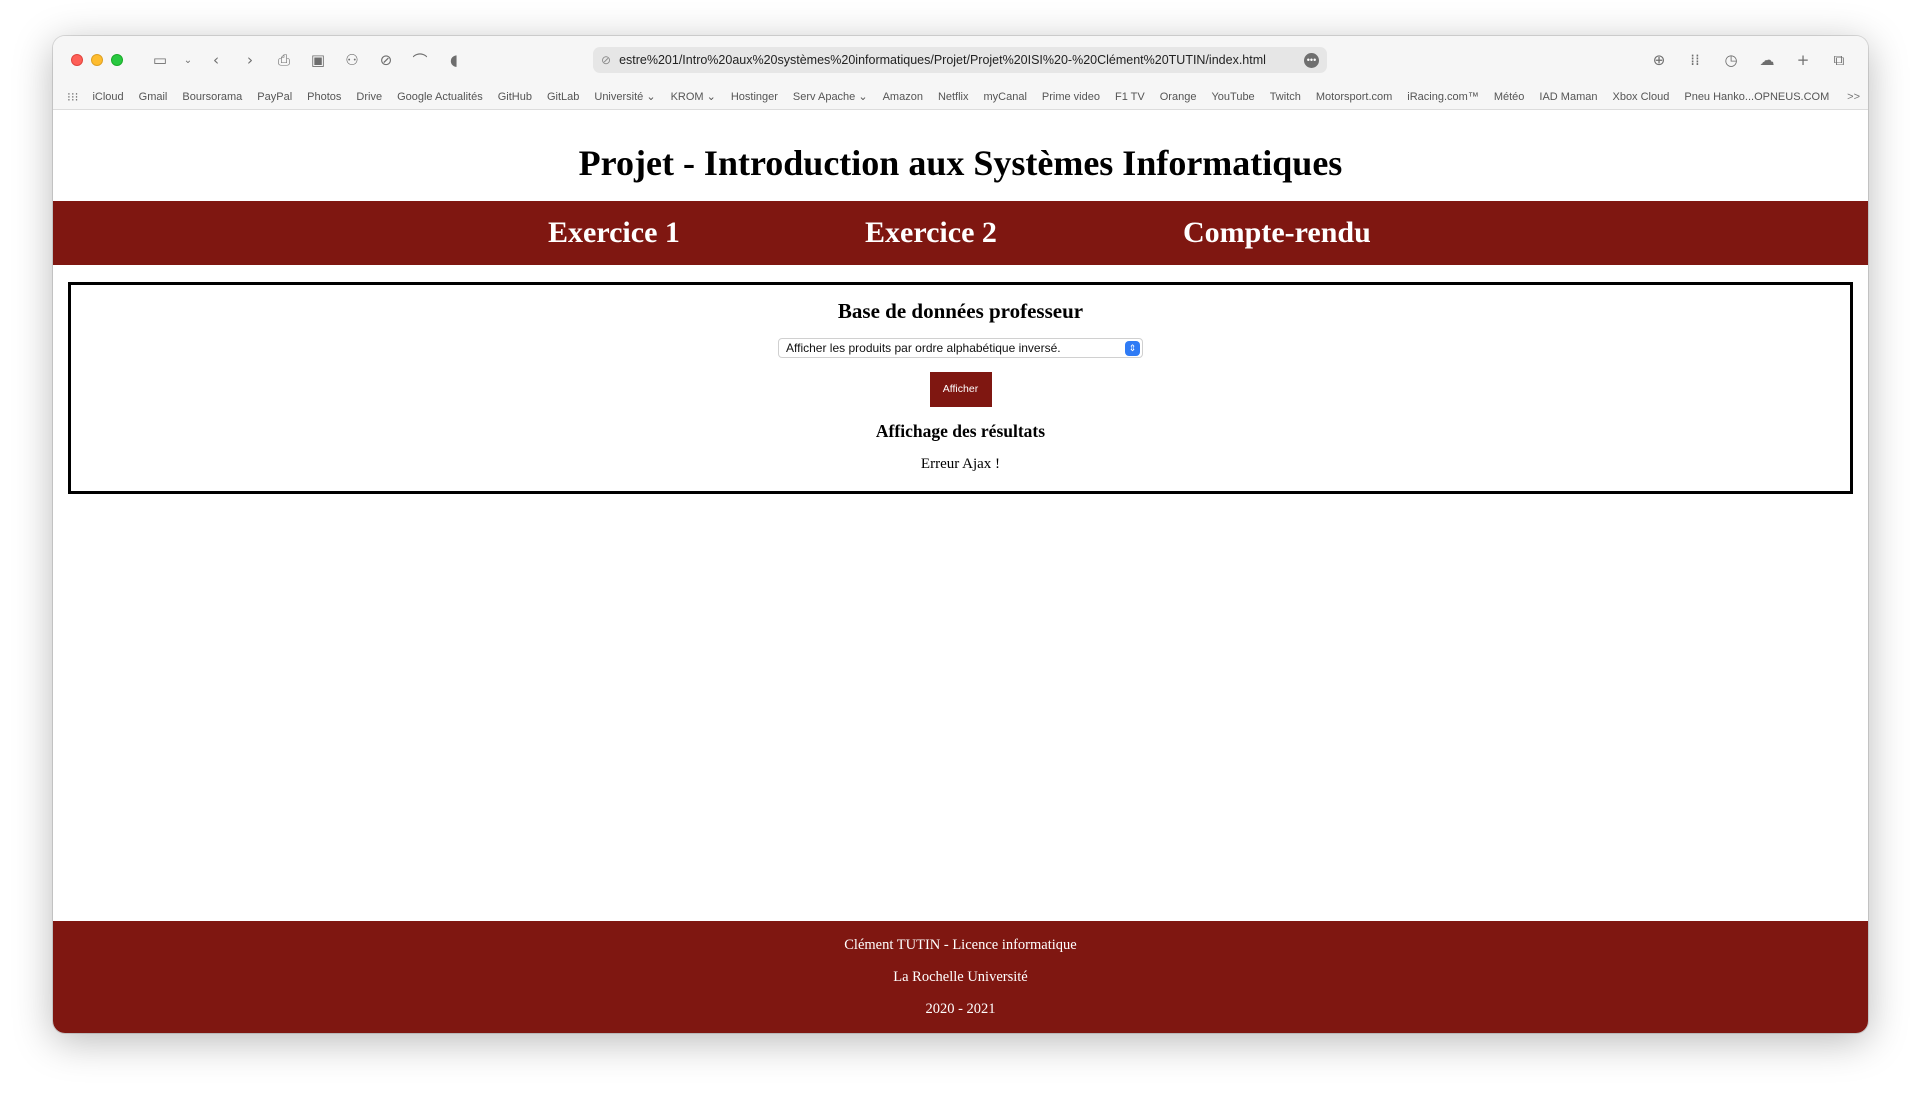 The height and width of the screenshot is (1103, 1920). Describe the element at coordinates (960, 945) in the screenshot. I see `footer-author: Clément TUTIN - Licence informatique` at that location.